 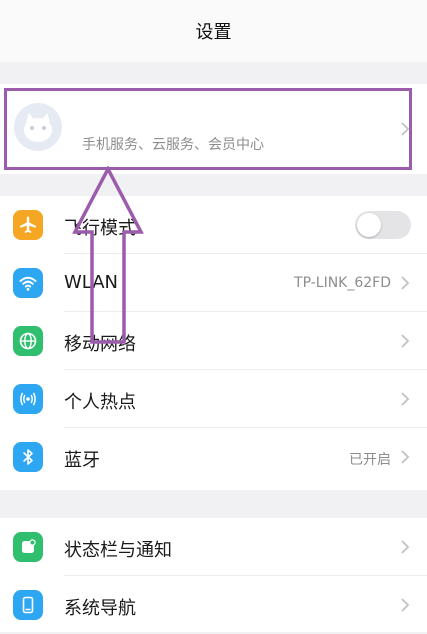 I want to click on row-status-bar-notifications: 状态栏与通知, so click(x=213, y=547).